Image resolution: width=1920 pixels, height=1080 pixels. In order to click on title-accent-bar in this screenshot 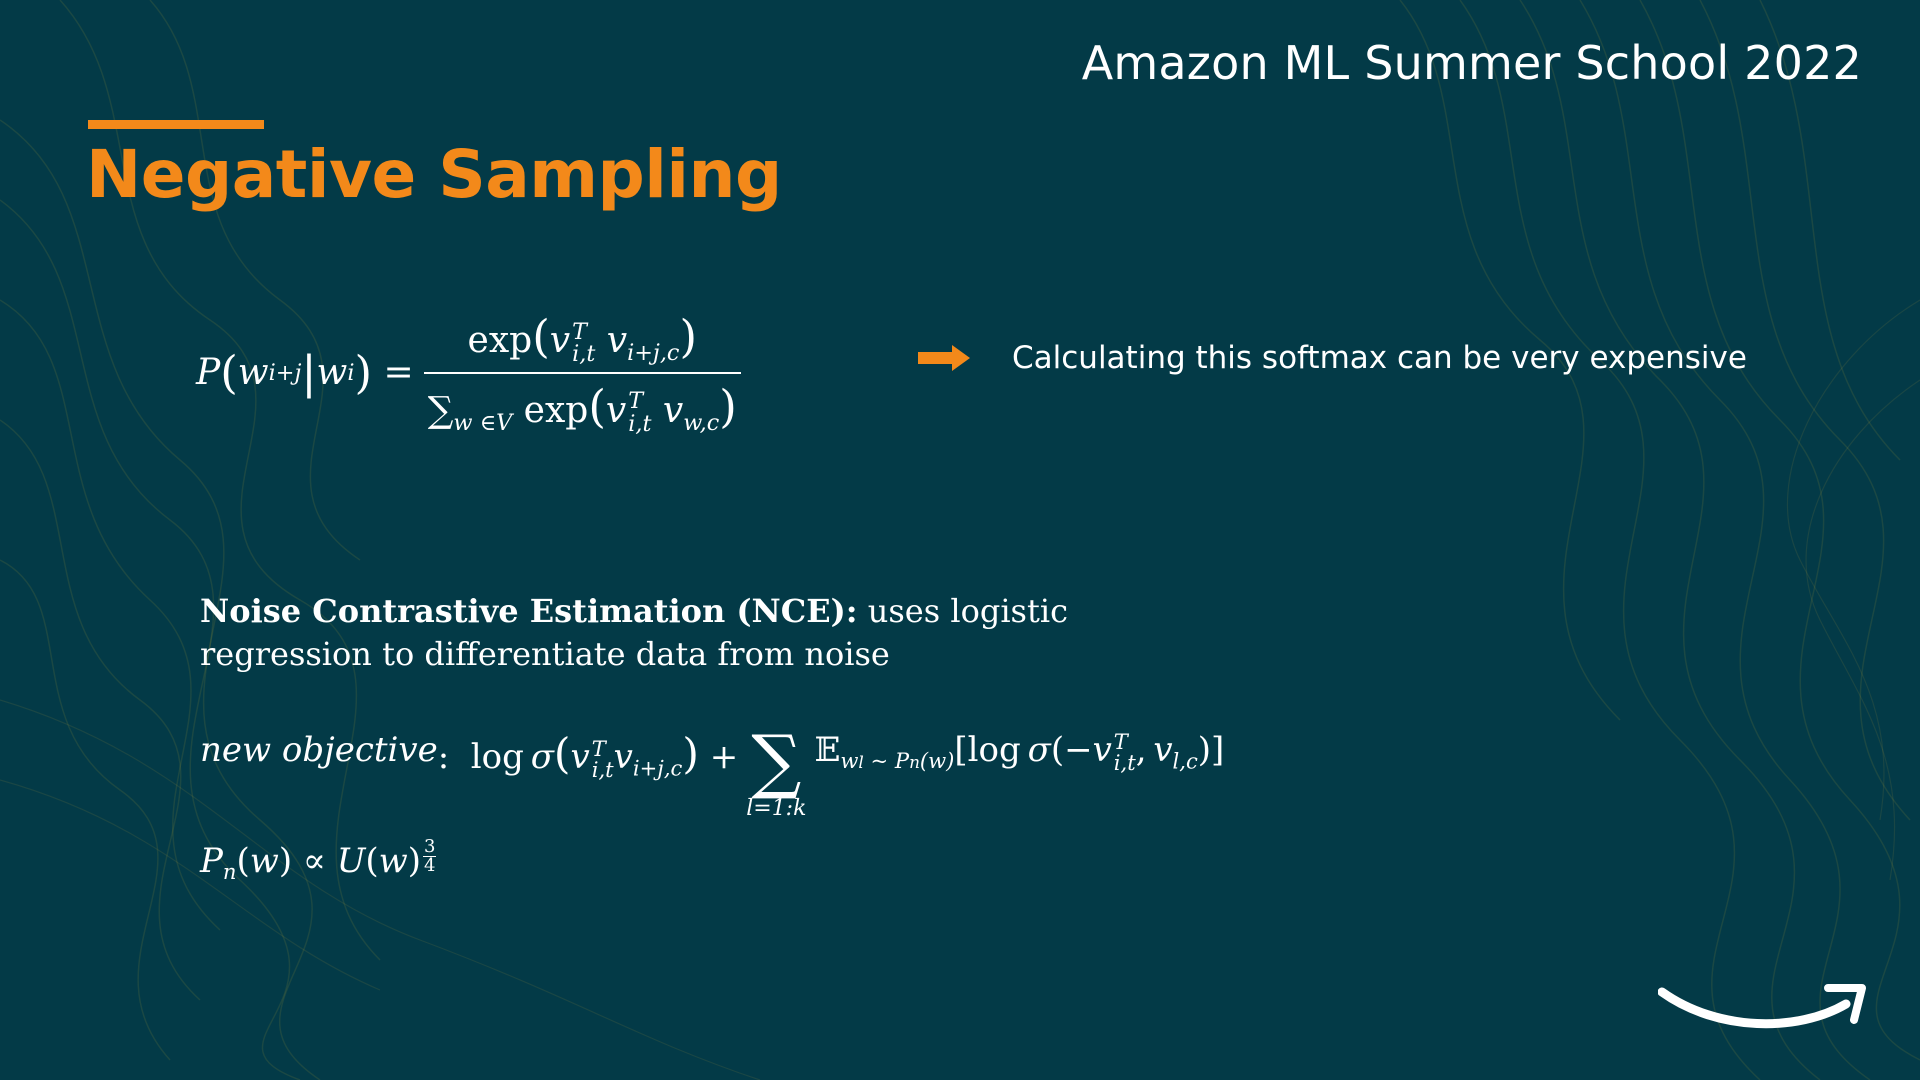, I will do `click(176, 124)`.